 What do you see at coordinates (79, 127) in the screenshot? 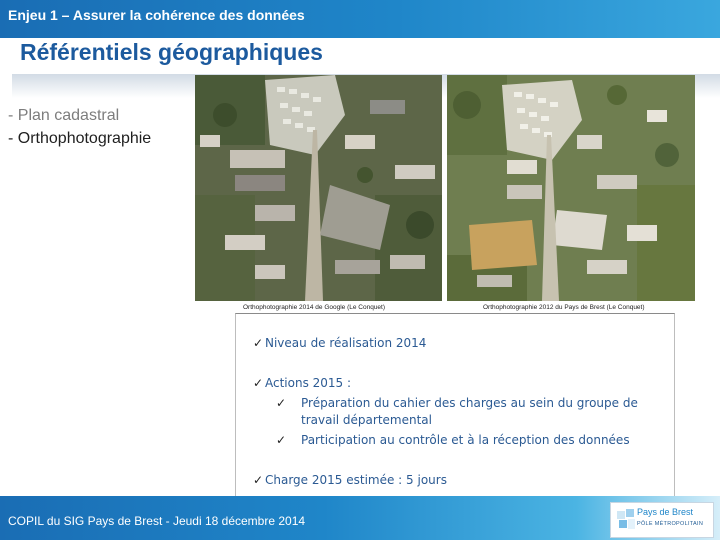
I see `topic-list: - Plan cadastral - Orthophotographie` at bounding box center [79, 127].